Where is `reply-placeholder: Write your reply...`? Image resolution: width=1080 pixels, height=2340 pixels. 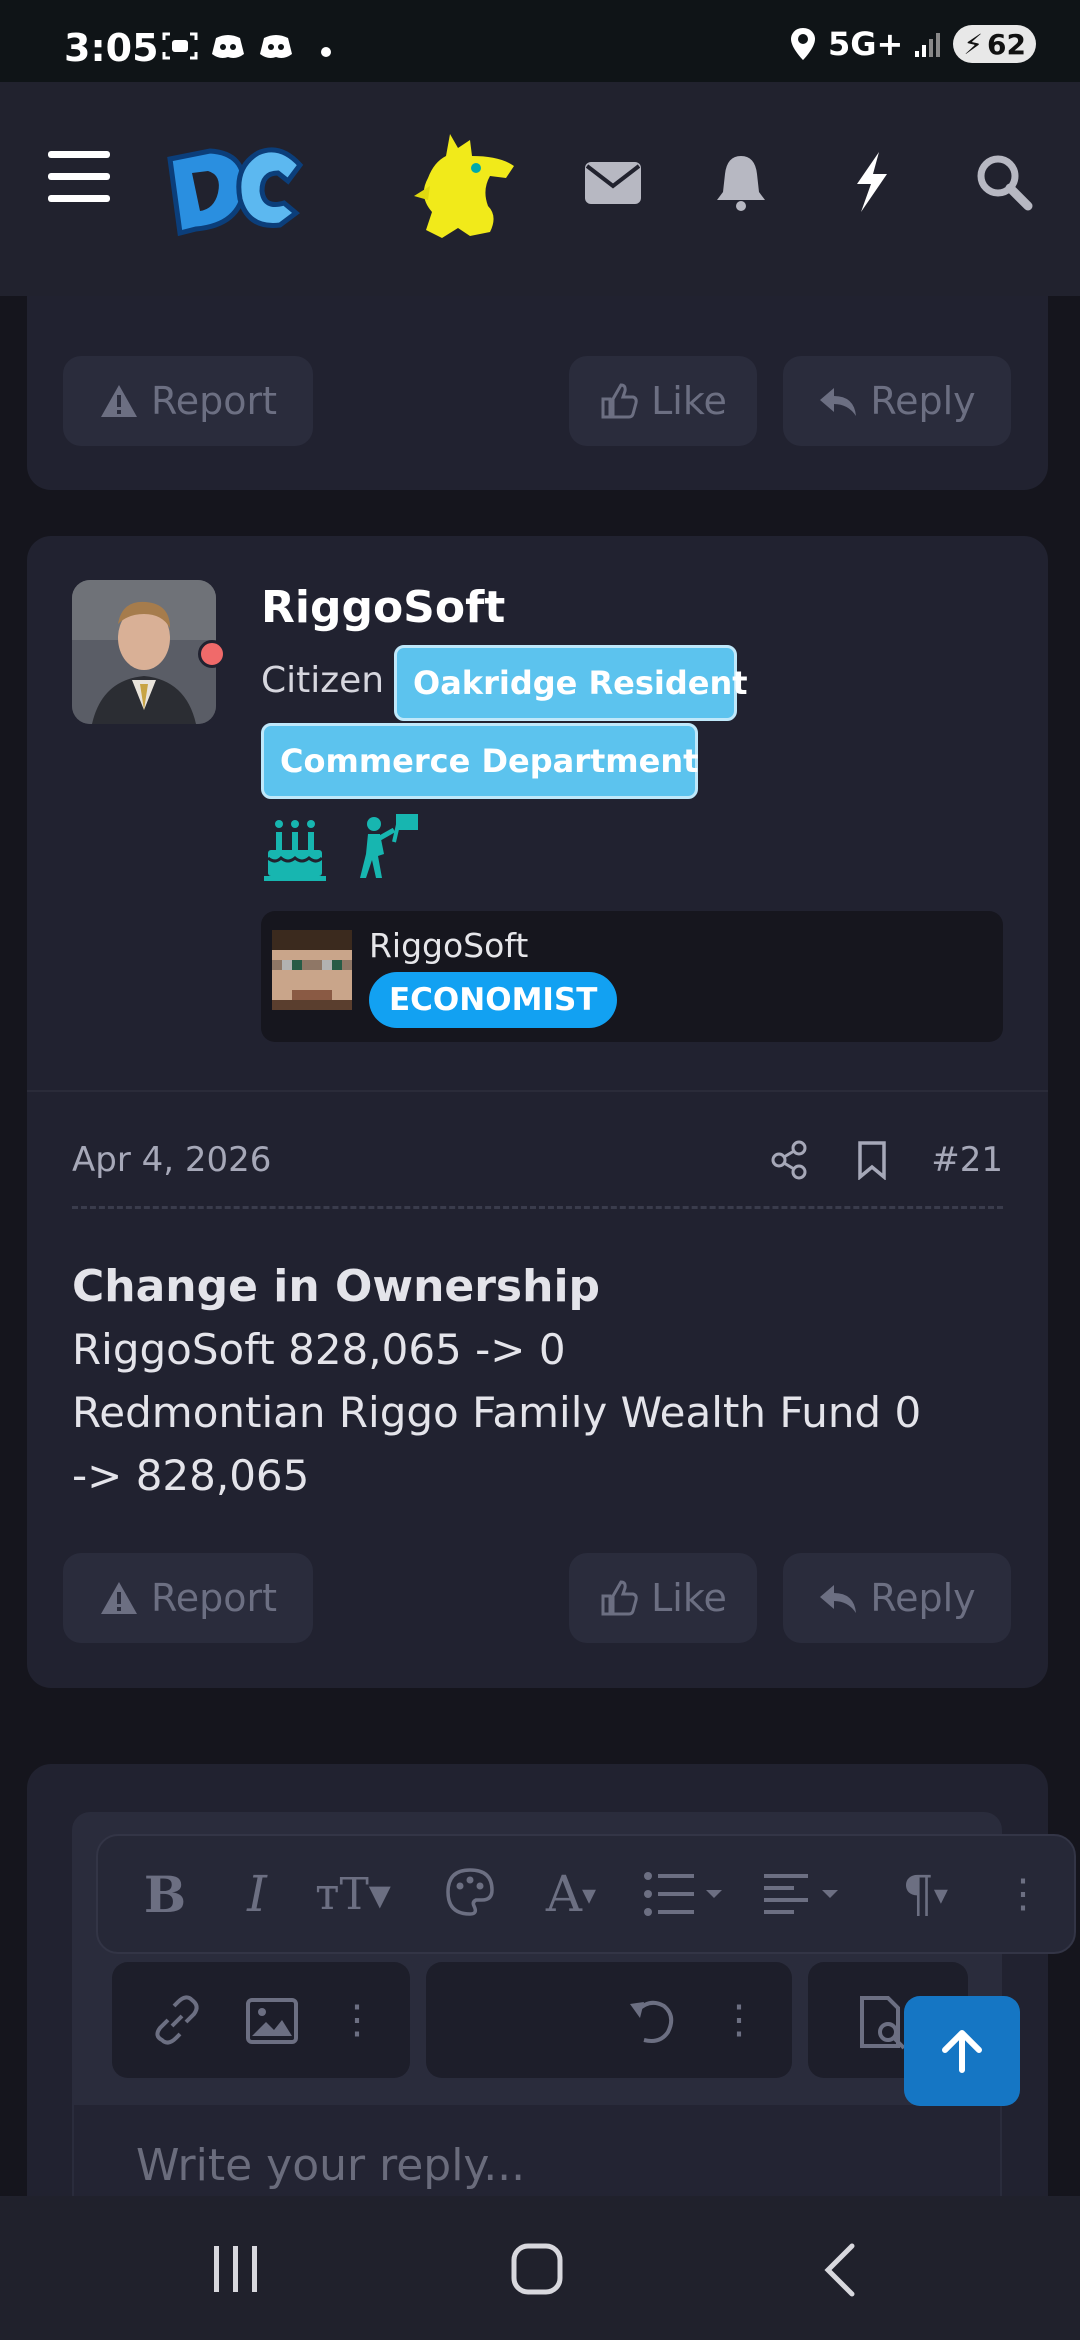 reply-placeholder: Write your reply... is located at coordinates (331, 2165).